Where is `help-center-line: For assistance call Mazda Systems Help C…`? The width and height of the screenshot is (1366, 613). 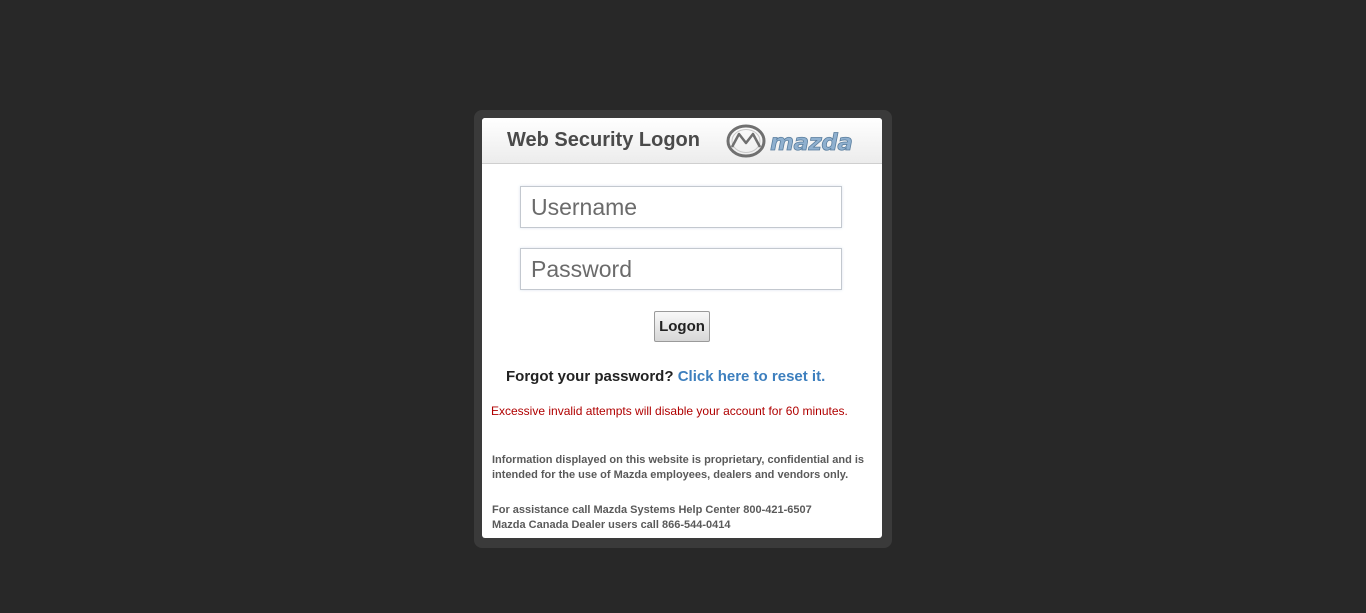 help-center-line: For assistance call Mazda Systems Help C… is located at coordinates (652, 510).